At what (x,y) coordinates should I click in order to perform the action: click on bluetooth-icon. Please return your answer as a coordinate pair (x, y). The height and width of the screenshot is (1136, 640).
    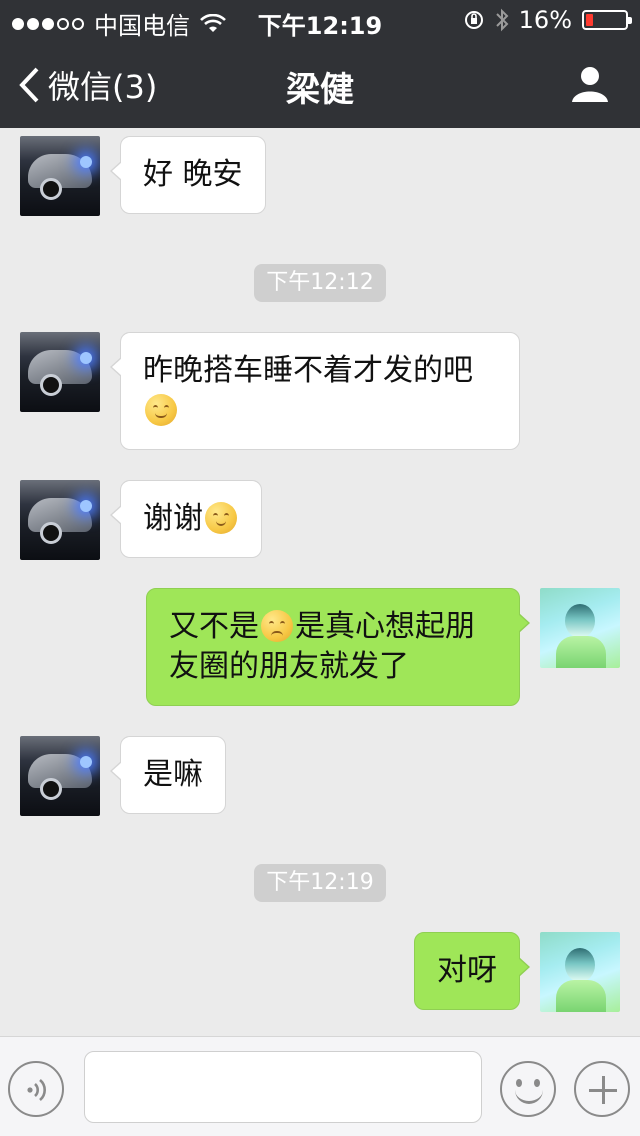
    Looking at the image, I should click on (502, 20).